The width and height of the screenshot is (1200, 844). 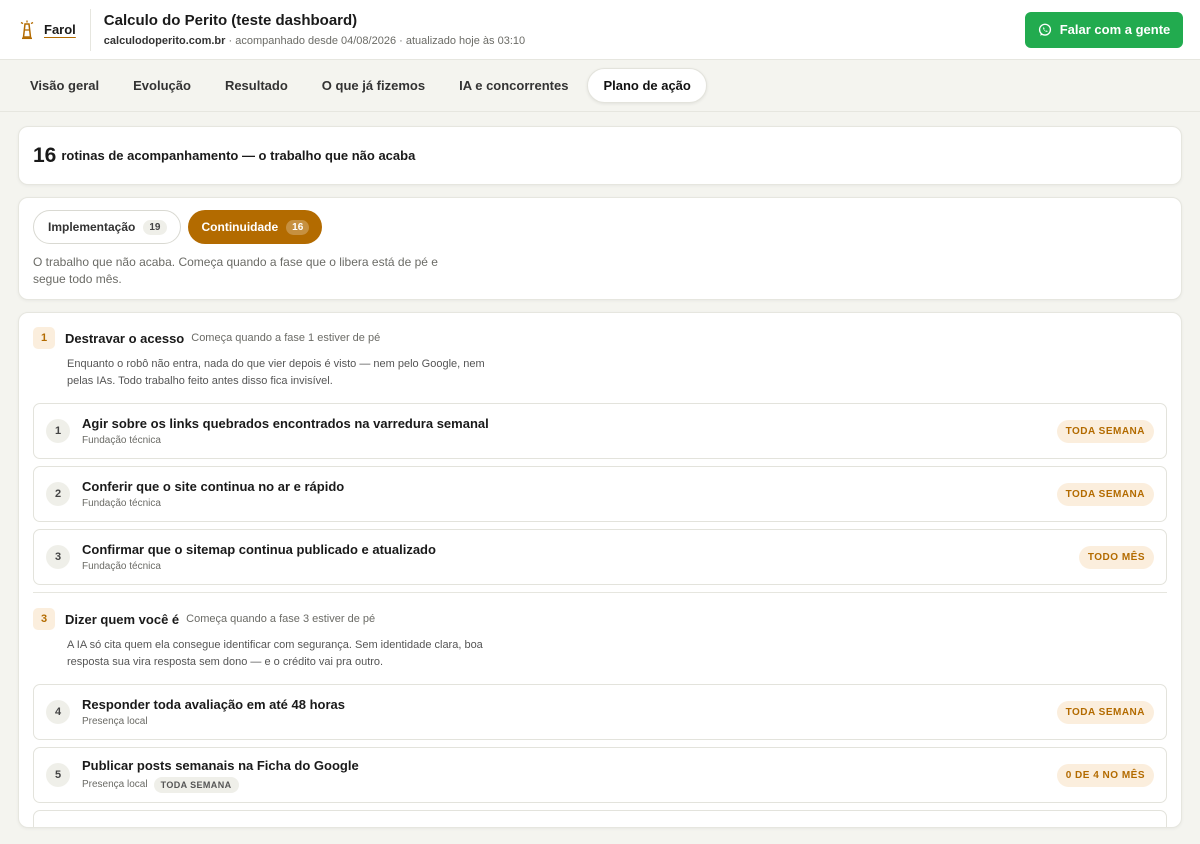 I want to click on group-title: Destravar o acesso, so click(x=125, y=338).